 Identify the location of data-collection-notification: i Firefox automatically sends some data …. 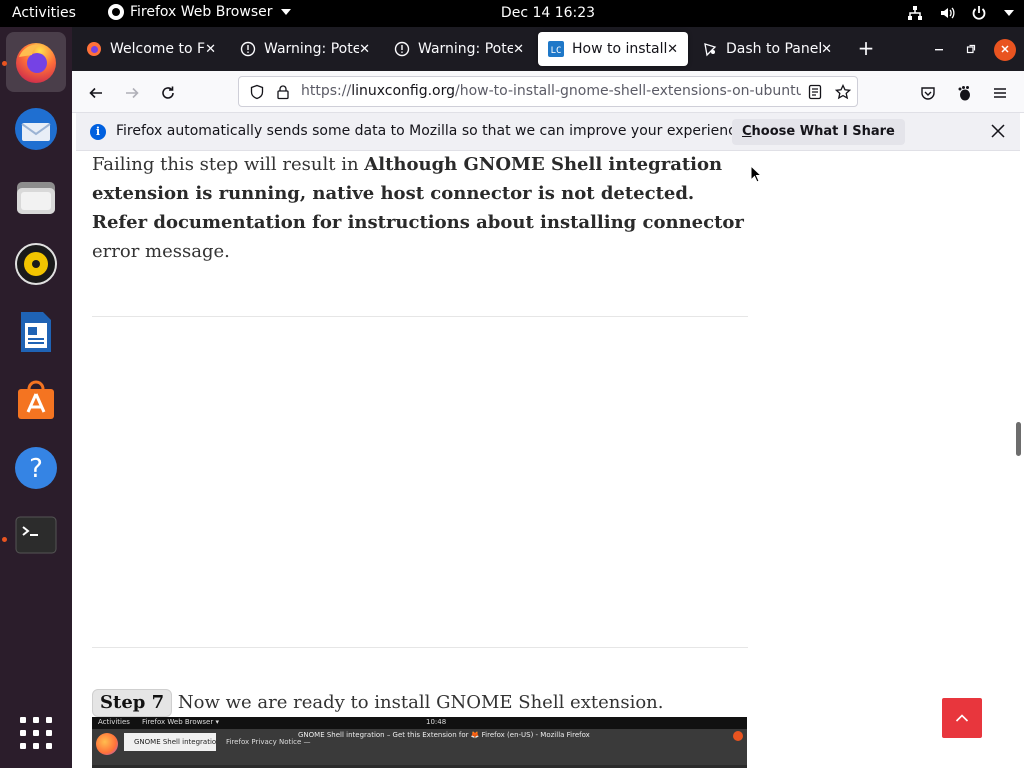
(548, 132).